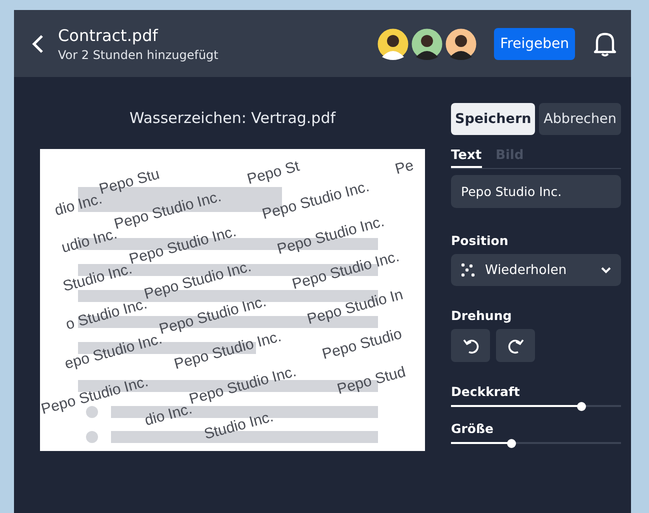 Image resolution: width=649 pixels, height=513 pixels. Describe the element at coordinates (273, 172) in the screenshot. I see `watermark-text: Pepo St` at that location.